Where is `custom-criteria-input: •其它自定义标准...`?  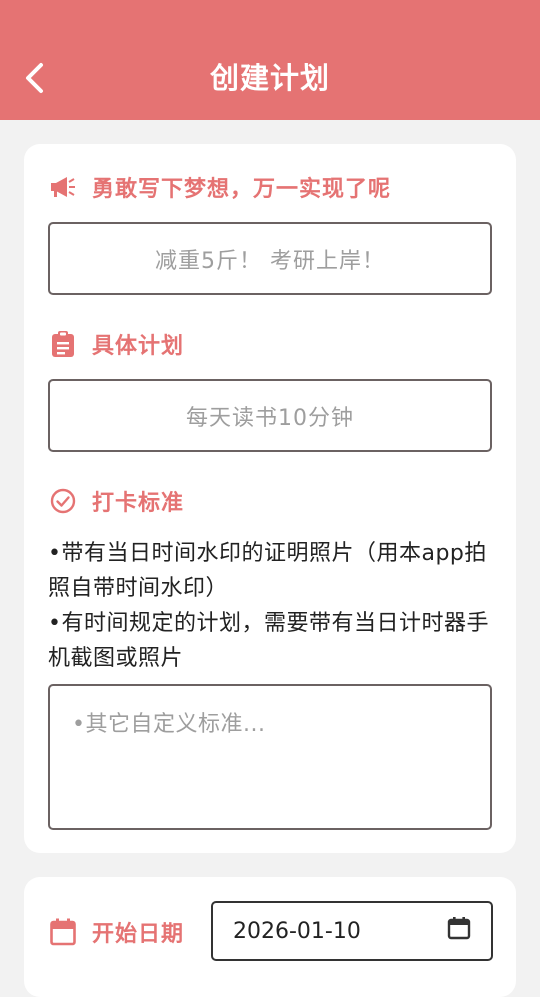
custom-criteria-input: •其它自定义标准... is located at coordinates (270, 757).